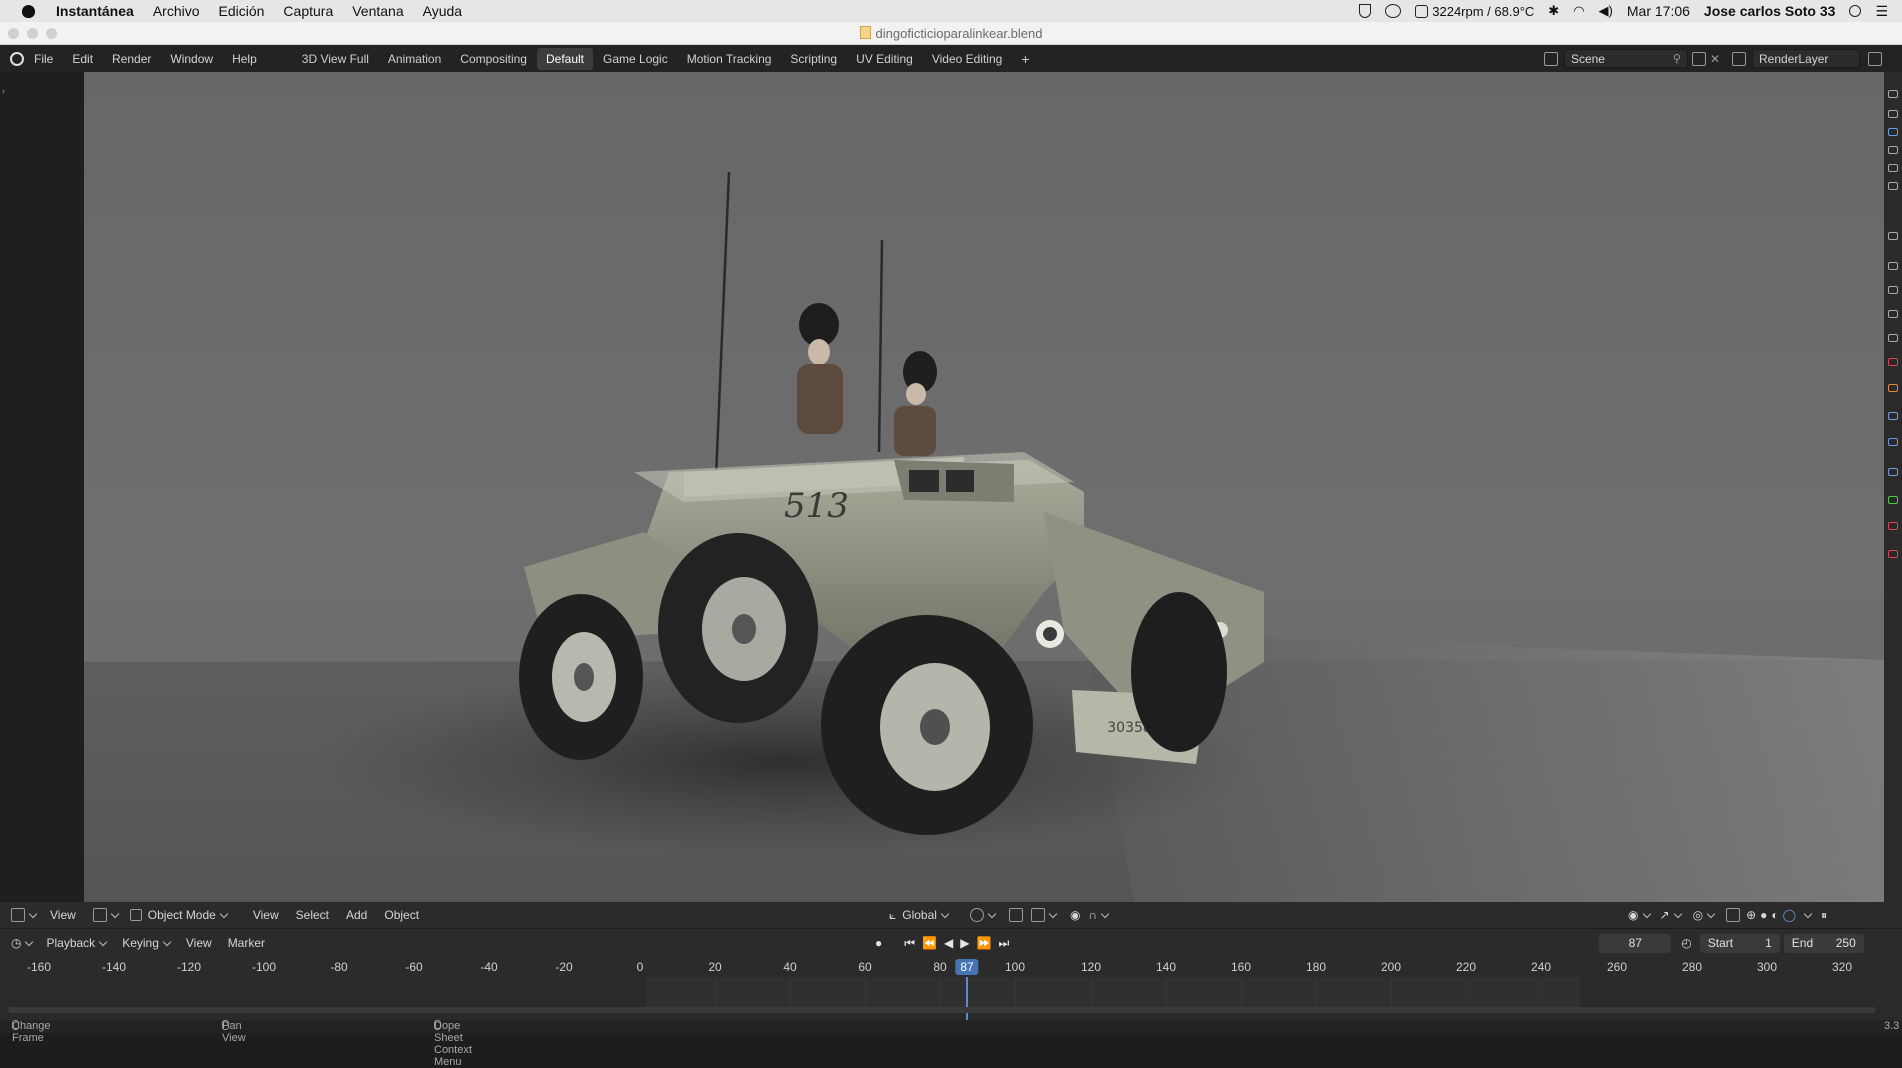 This screenshot has height=1068, width=1902. I want to click on tab-uv-editing: UV Editing, so click(884, 59).